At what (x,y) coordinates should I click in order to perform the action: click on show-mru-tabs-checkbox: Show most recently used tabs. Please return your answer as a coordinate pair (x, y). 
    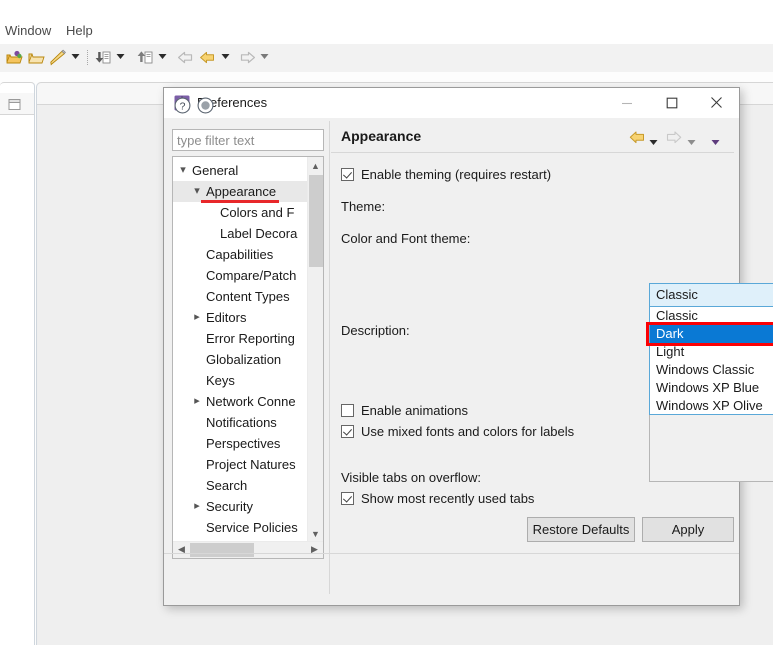
    Looking at the image, I should click on (437, 498).